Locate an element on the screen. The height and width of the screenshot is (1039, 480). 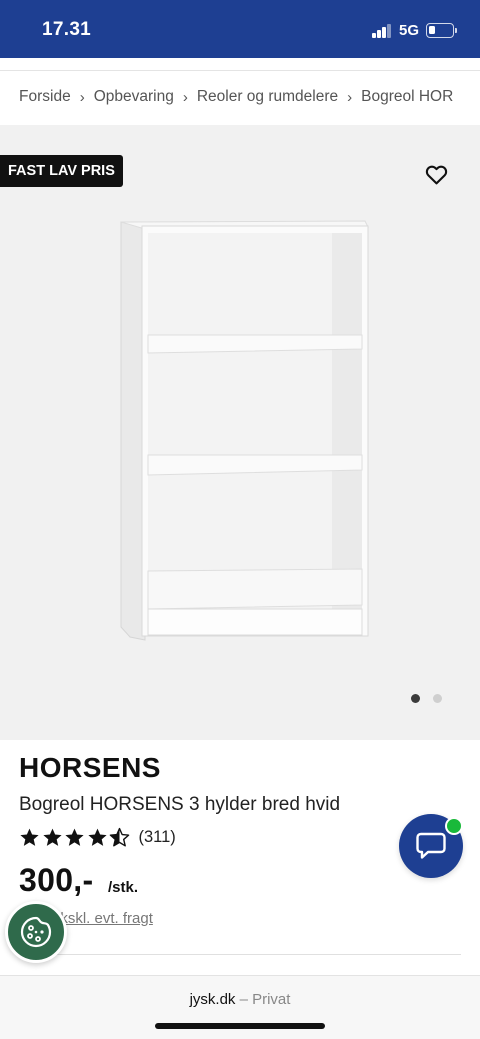
status-time: 17.31 is located at coordinates (67, 29).